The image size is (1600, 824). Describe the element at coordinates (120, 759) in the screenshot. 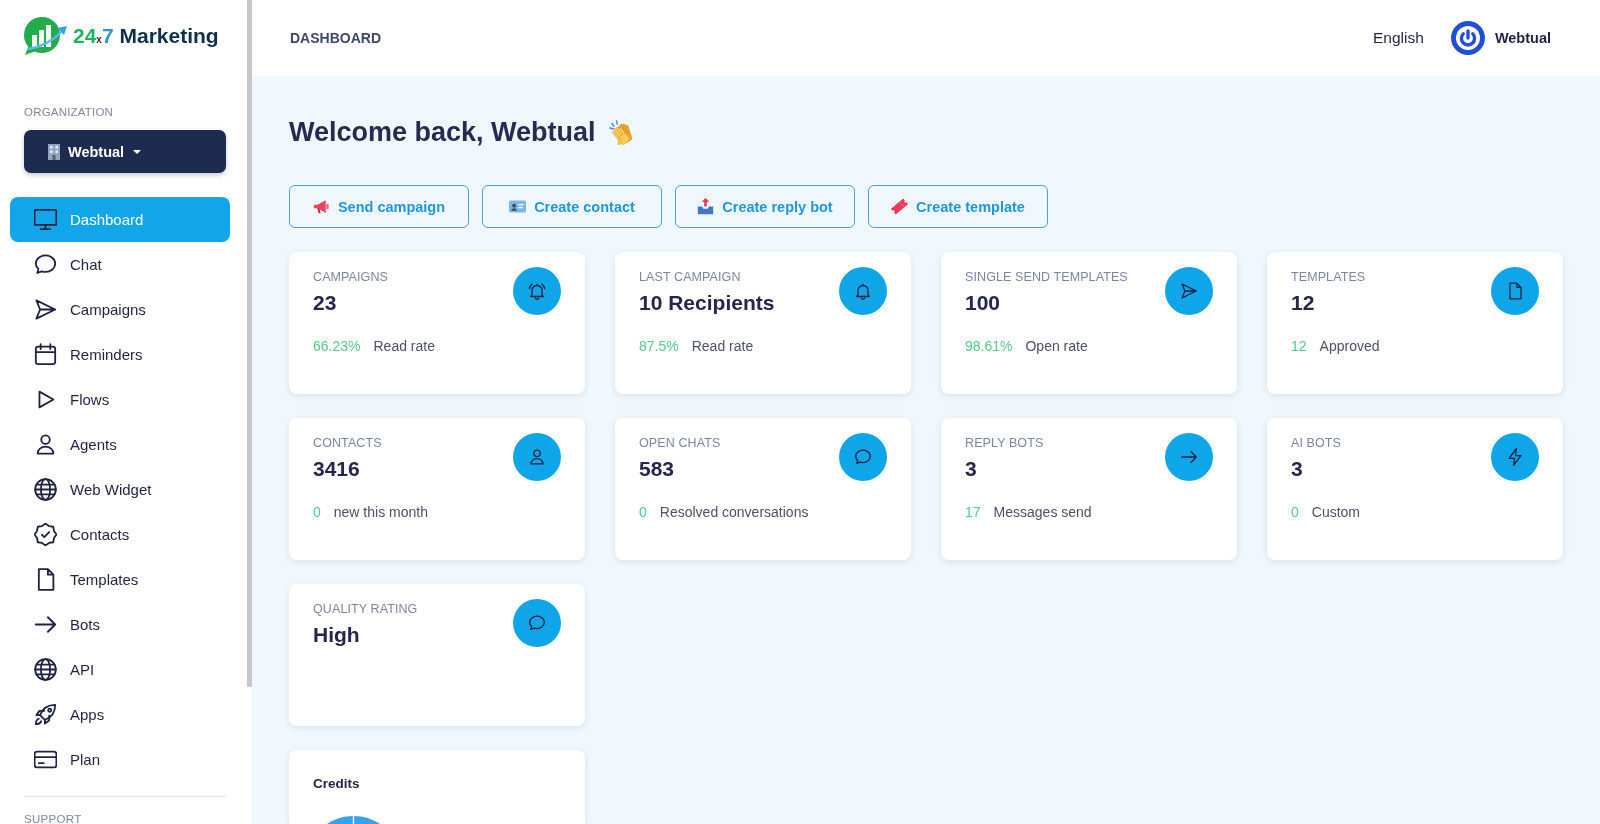

I see `nav-item: Plan` at that location.